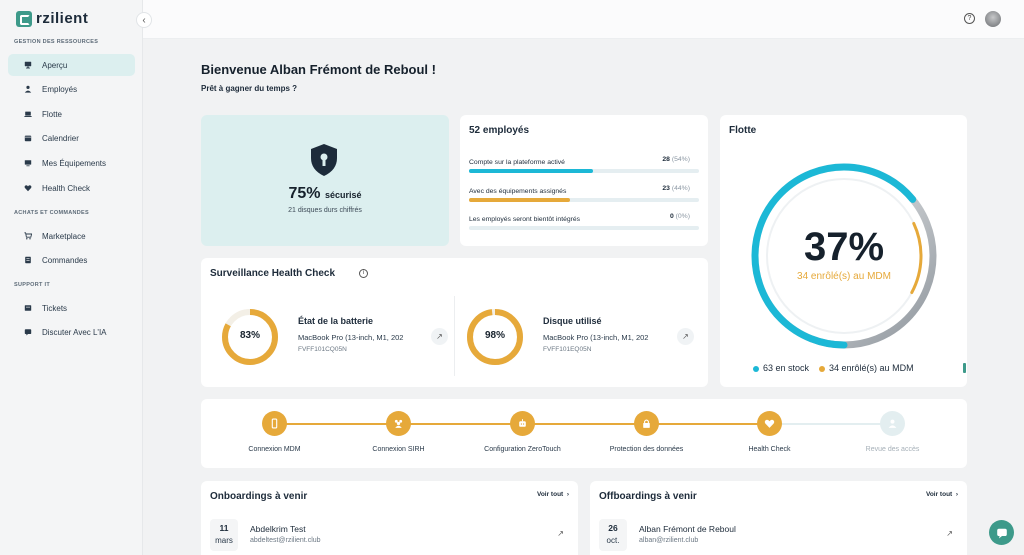  What do you see at coordinates (144, 20) in the screenshot?
I see `collapse-sidebar-button: ‹` at bounding box center [144, 20].